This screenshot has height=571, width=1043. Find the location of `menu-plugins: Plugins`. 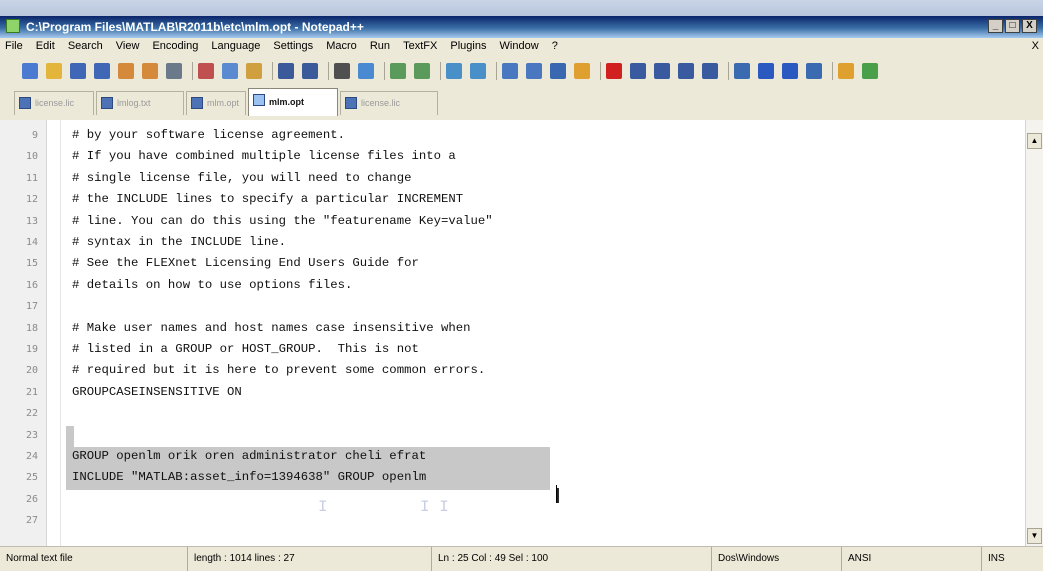

menu-plugins: Plugins is located at coordinates (468, 46).